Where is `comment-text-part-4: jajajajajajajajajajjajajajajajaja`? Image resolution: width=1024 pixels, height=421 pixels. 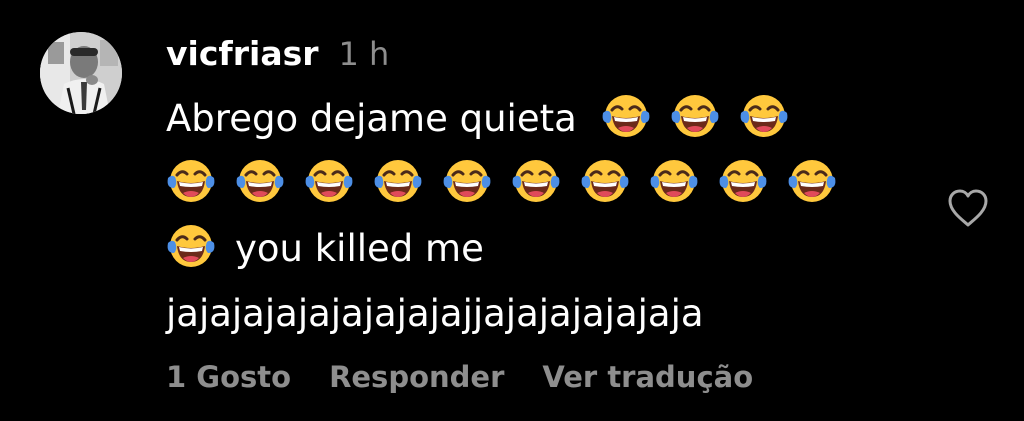
comment-text-part-4: jajajajajajajajajajjajajajajajaja is located at coordinates (435, 313).